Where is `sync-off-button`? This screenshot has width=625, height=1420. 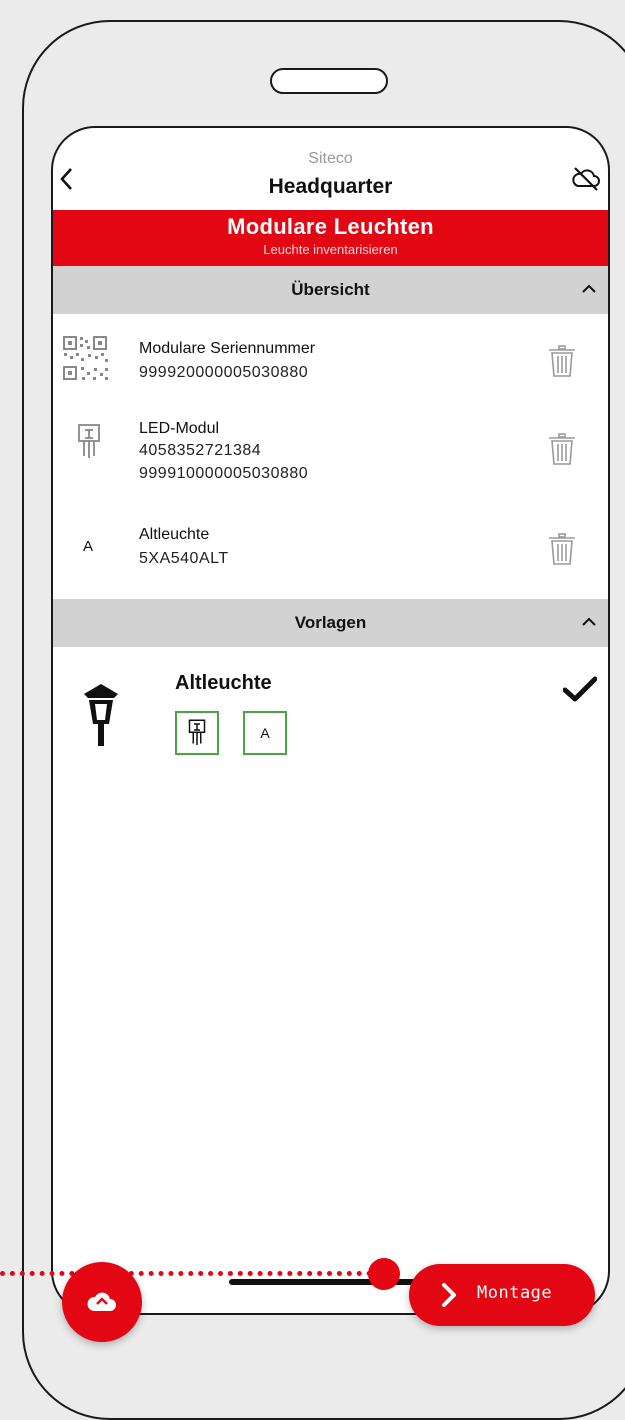 sync-off-button is located at coordinates (586, 178).